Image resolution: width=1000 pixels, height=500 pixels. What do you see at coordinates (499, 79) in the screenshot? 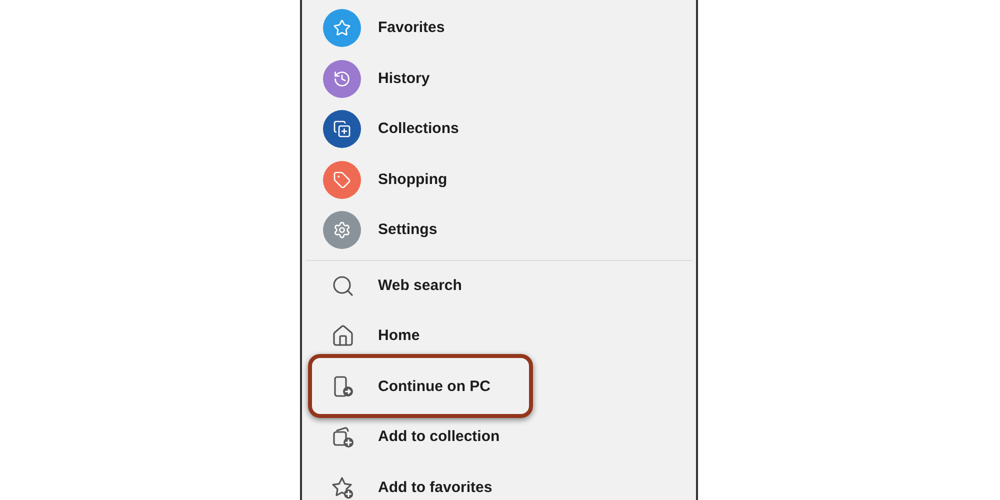
I see `menu-item: History` at bounding box center [499, 79].